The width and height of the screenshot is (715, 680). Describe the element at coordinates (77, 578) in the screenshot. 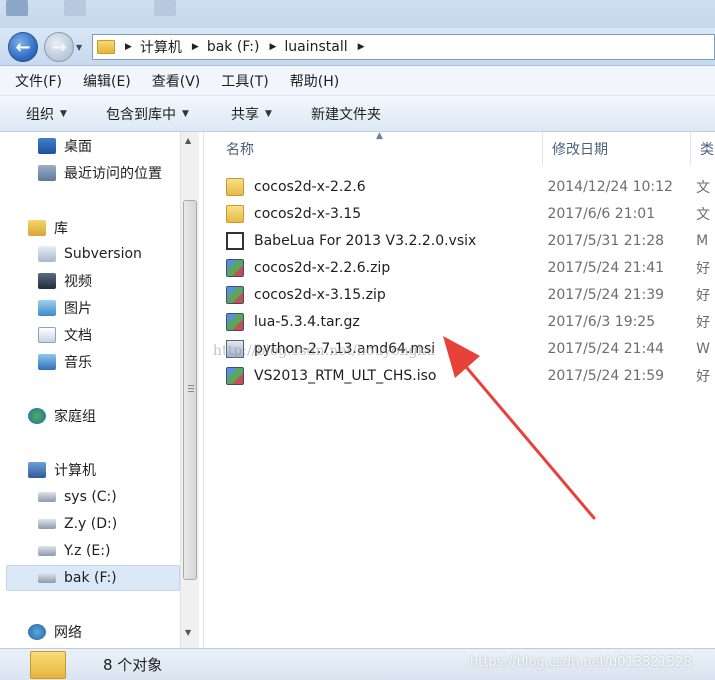

I see `nav-item-drive-f: bak (F:)` at that location.